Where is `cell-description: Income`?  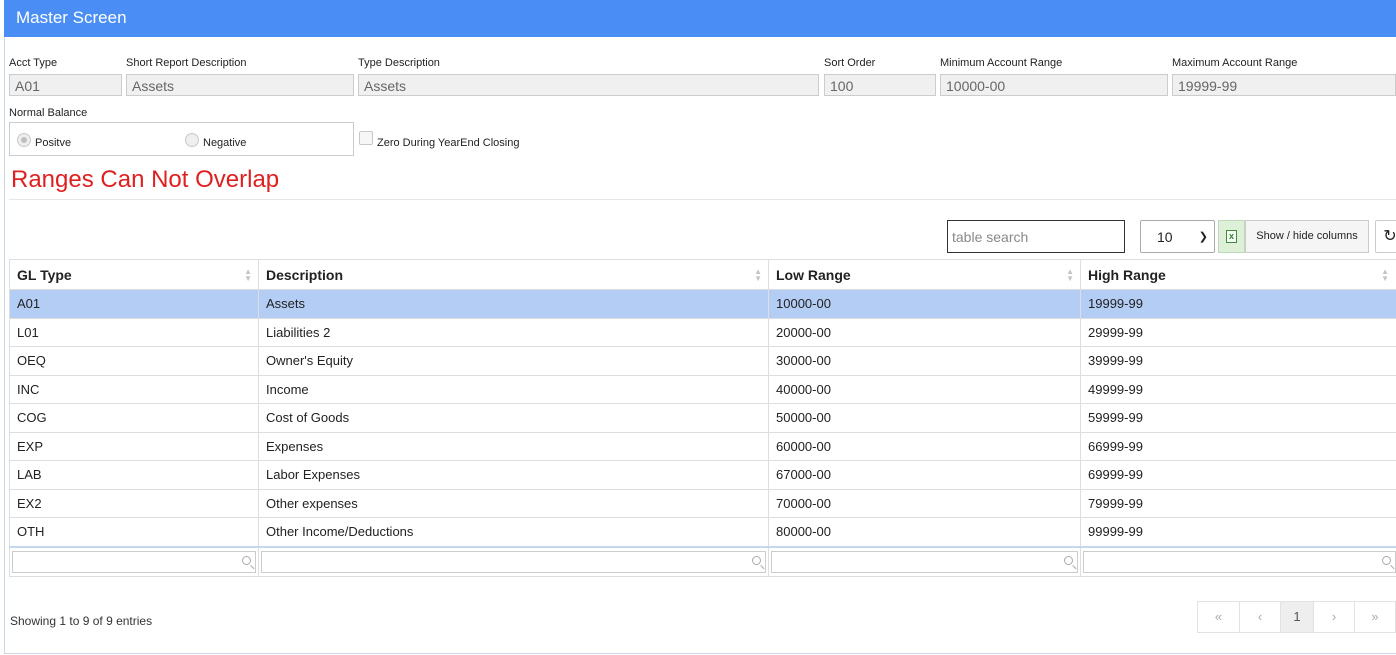
cell-description: Income is located at coordinates (513, 389).